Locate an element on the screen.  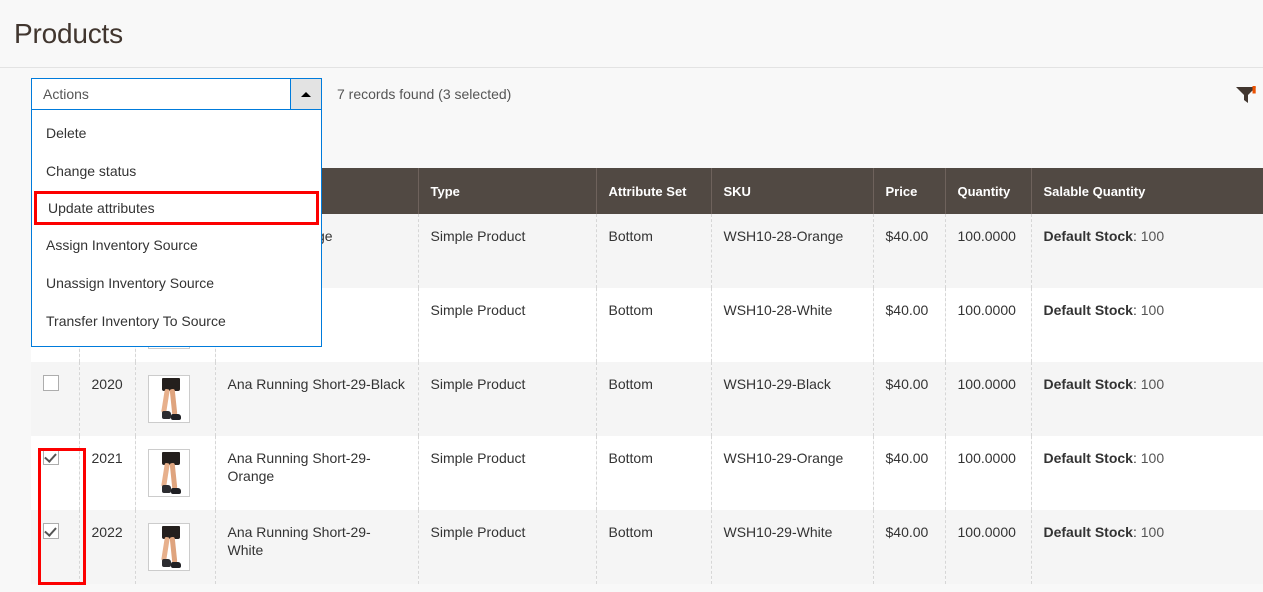
mass-action-item-change-status: Change status is located at coordinates (176, 171).